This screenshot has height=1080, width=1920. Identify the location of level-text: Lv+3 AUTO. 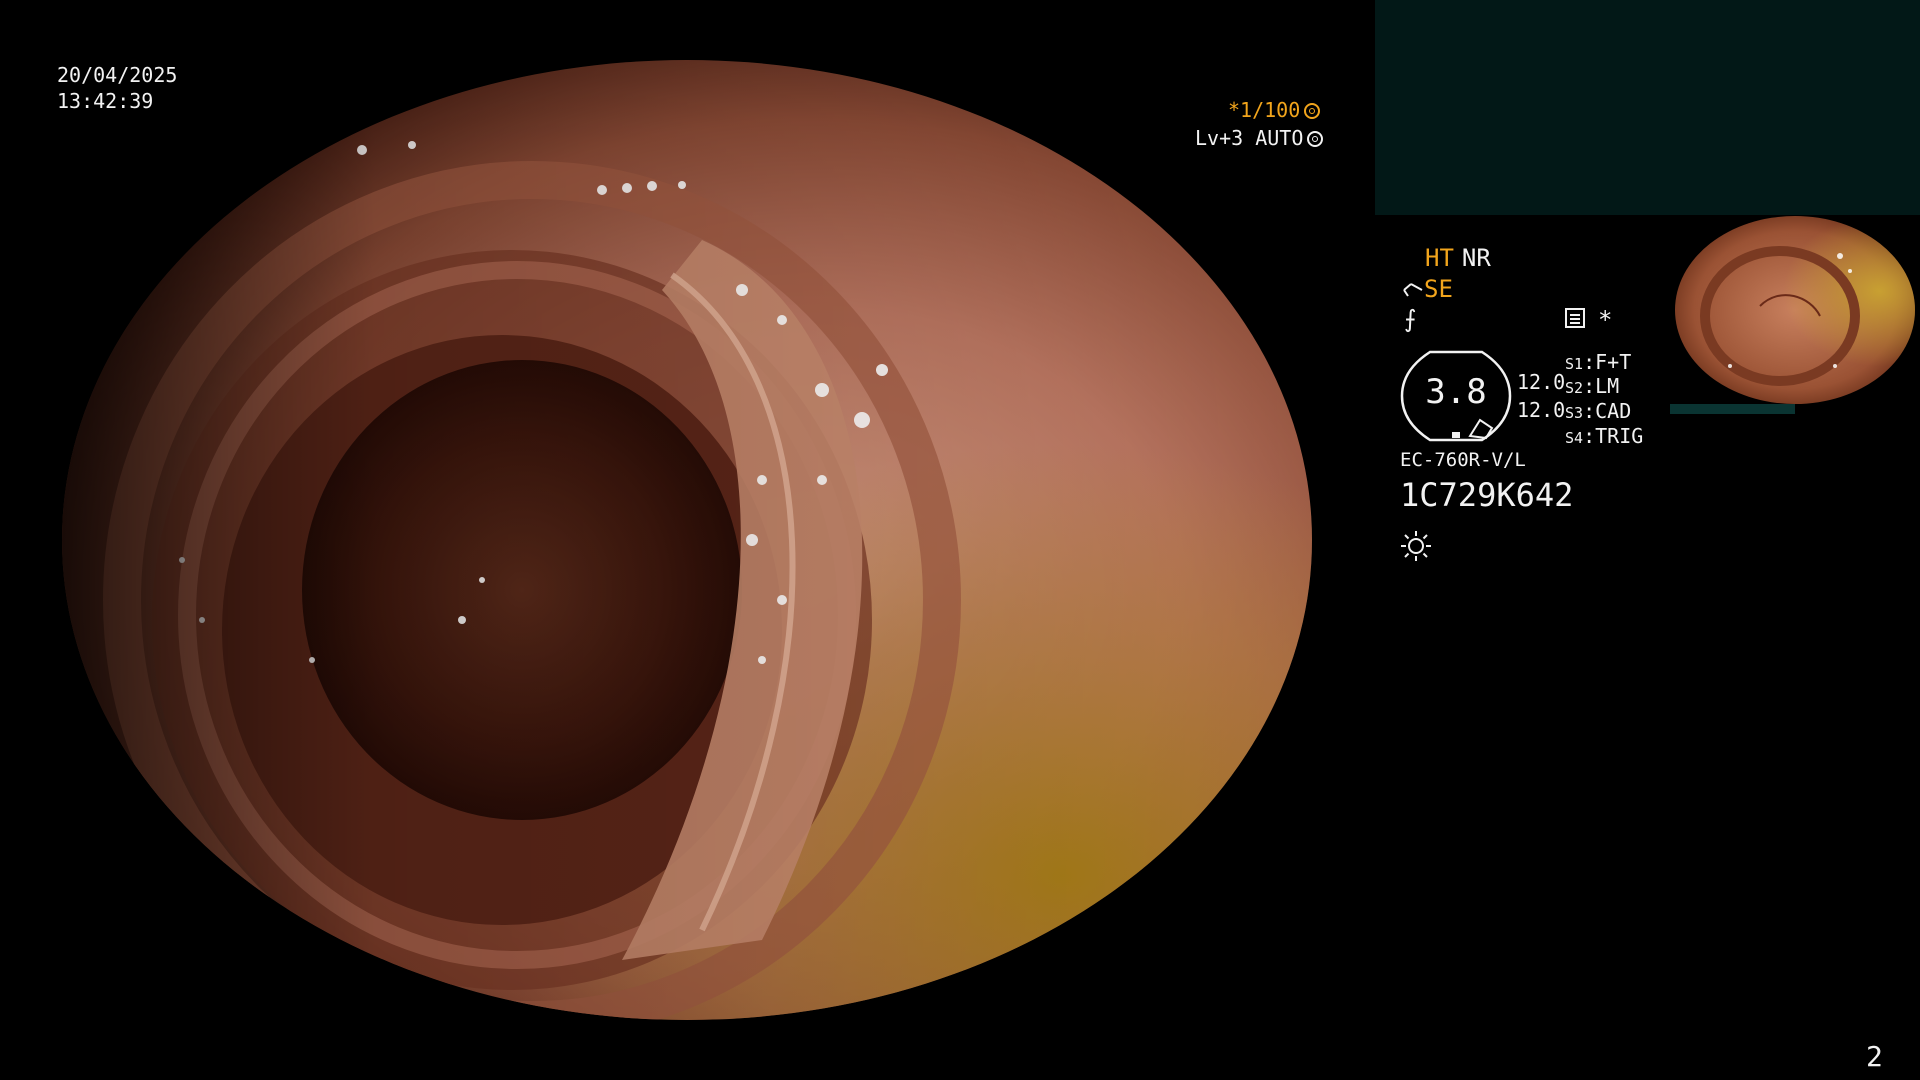
(1249, 138).